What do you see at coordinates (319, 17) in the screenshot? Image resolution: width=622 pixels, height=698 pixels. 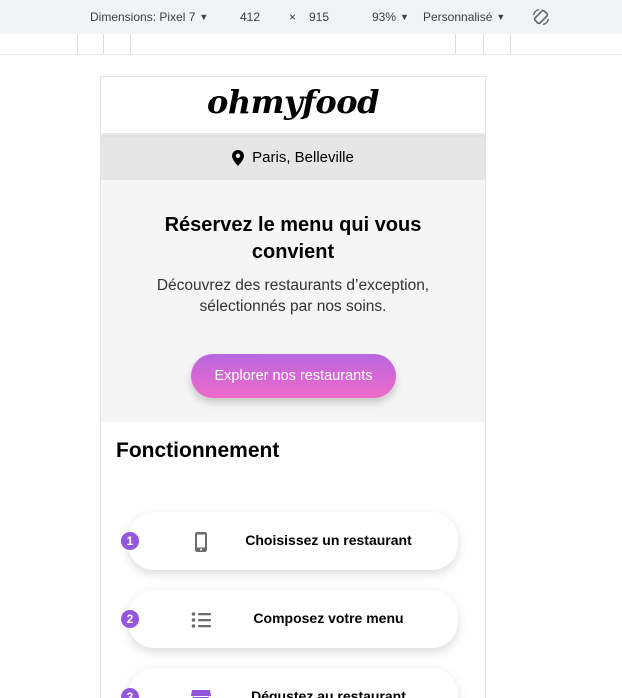 I see `height-input: 915` at bounding box center [319, 17].